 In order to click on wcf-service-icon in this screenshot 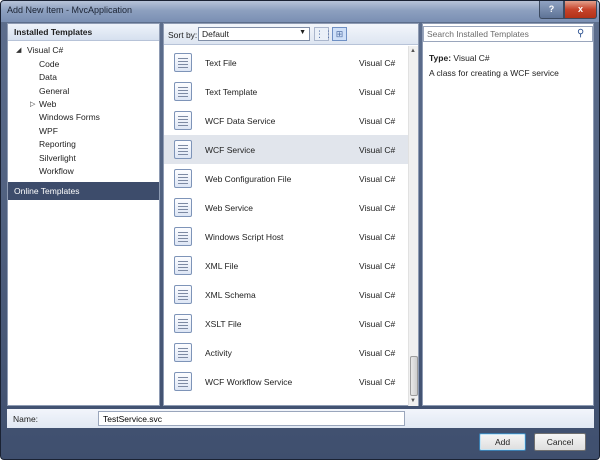, I will do `click(183, 149)`.